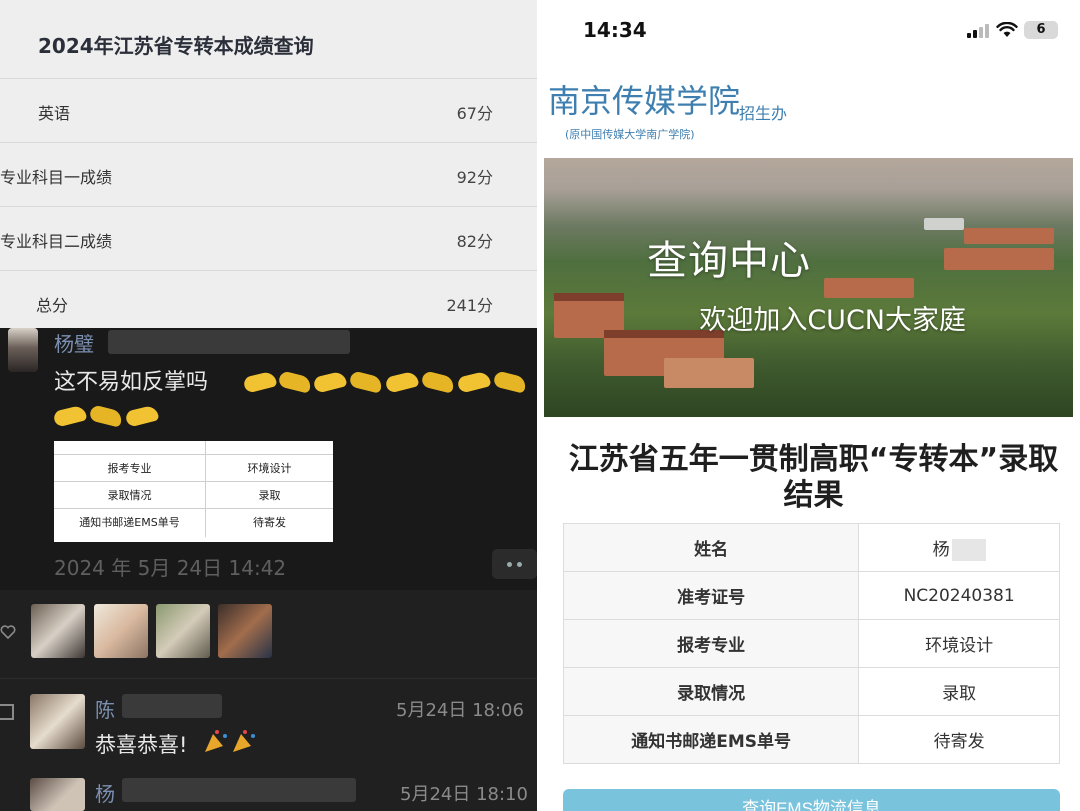 This screenshot has height=811, width=1080. I want to click on commenter-name: 杨, so click(105, 792).